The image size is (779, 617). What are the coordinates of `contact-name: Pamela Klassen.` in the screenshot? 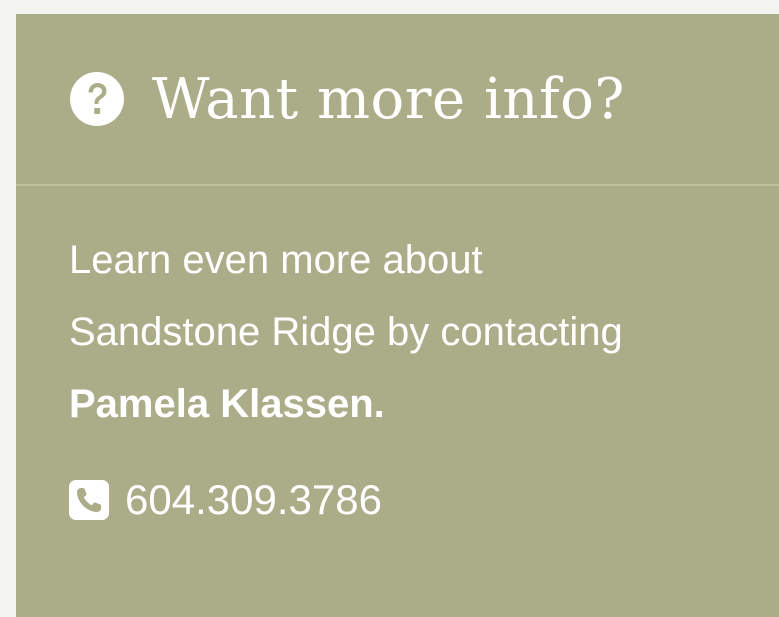 It's located at (227, 404).